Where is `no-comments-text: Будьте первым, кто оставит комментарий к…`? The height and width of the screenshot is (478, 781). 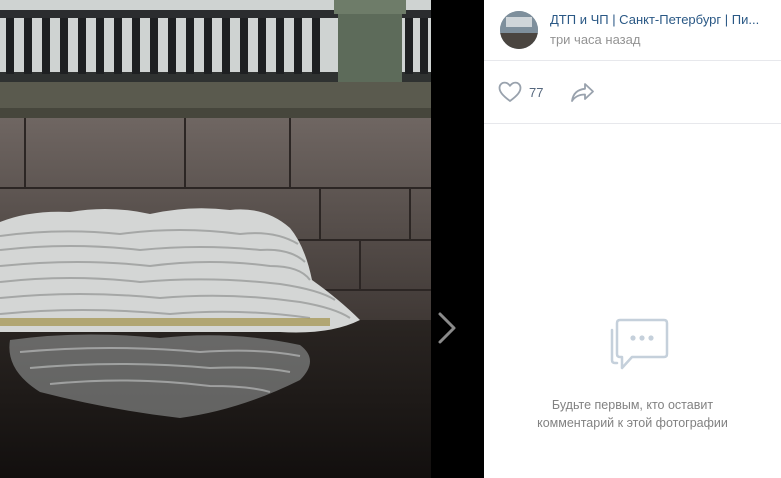
no-comments-text: Будьте первым, кто оставит комментарий к… is located at coordinates (632, 414).